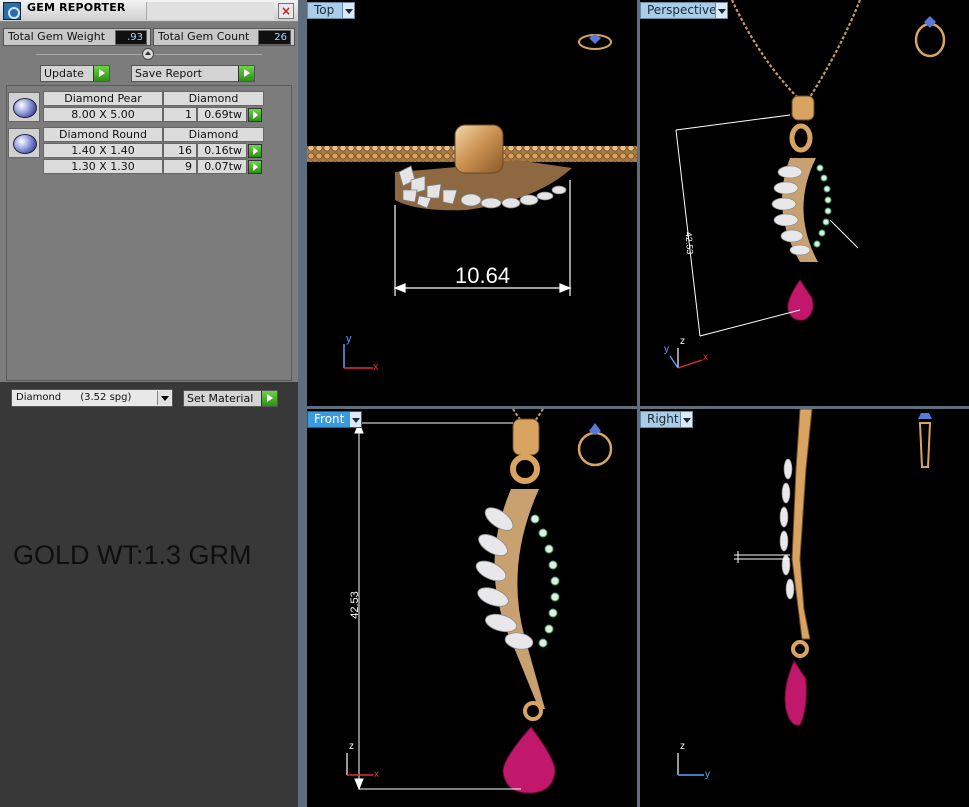 This screenshot has height=807, width=969. Describe the element at coordinates (132, 555) in the screenshot. I see `gold-weight-note: GOLD WT:1.3 GRM` at that location.